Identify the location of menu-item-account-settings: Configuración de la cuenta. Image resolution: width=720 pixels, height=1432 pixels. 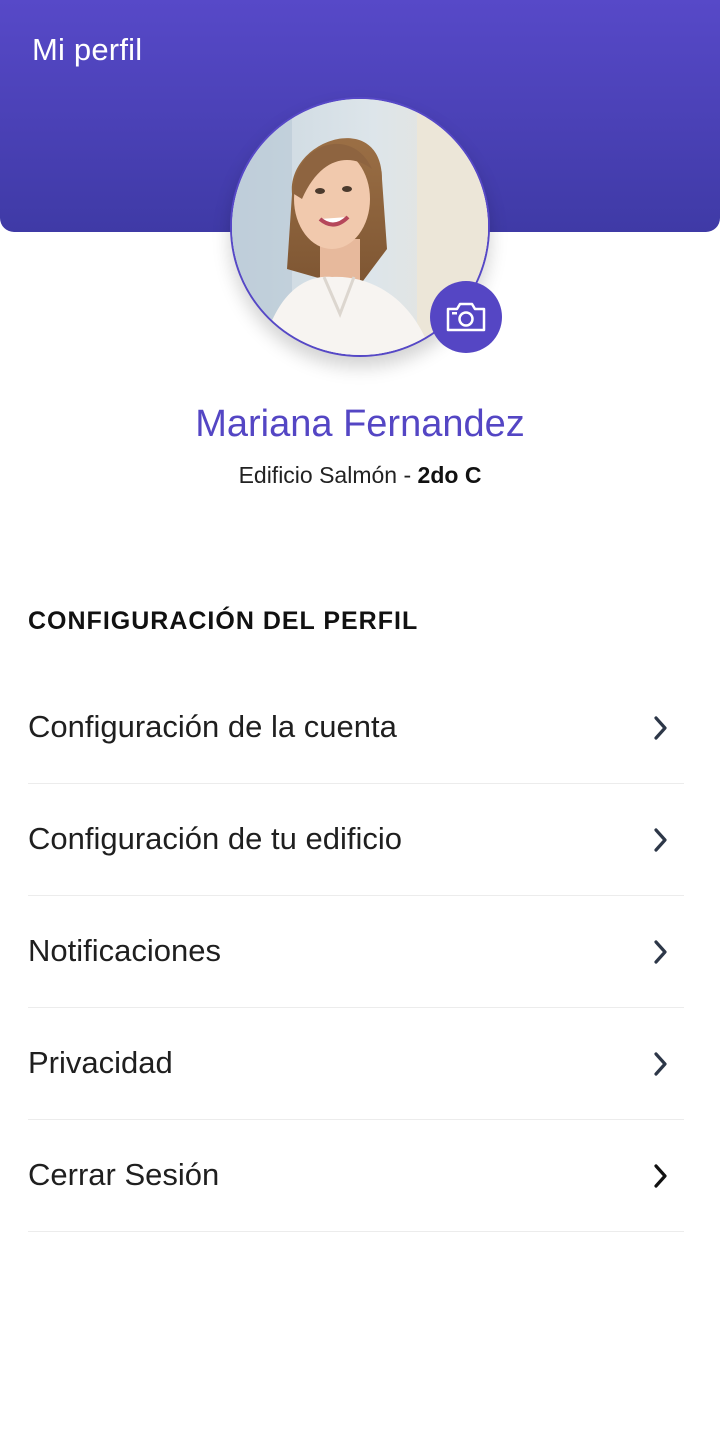
(356, 728).